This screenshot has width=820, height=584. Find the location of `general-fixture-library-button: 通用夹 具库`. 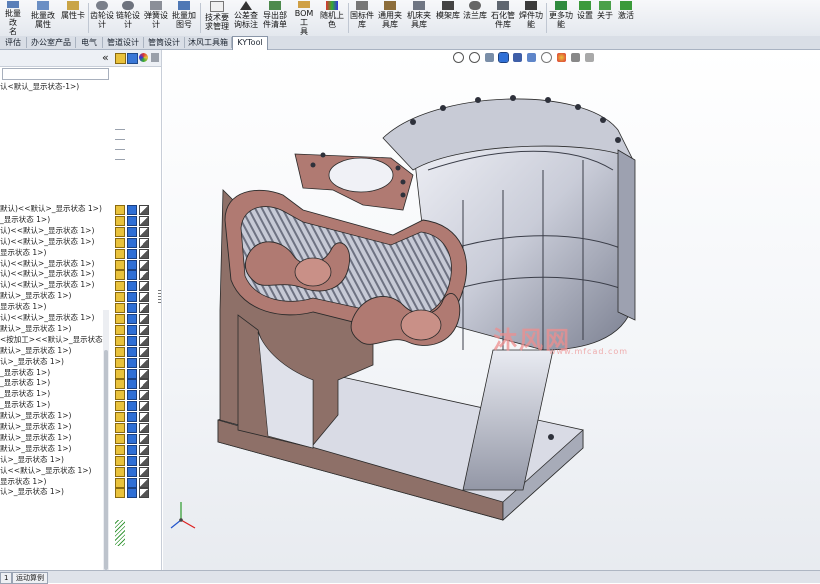

general-fixture-library-button: 通用夹 具库 is located at coordinates (390, 18).